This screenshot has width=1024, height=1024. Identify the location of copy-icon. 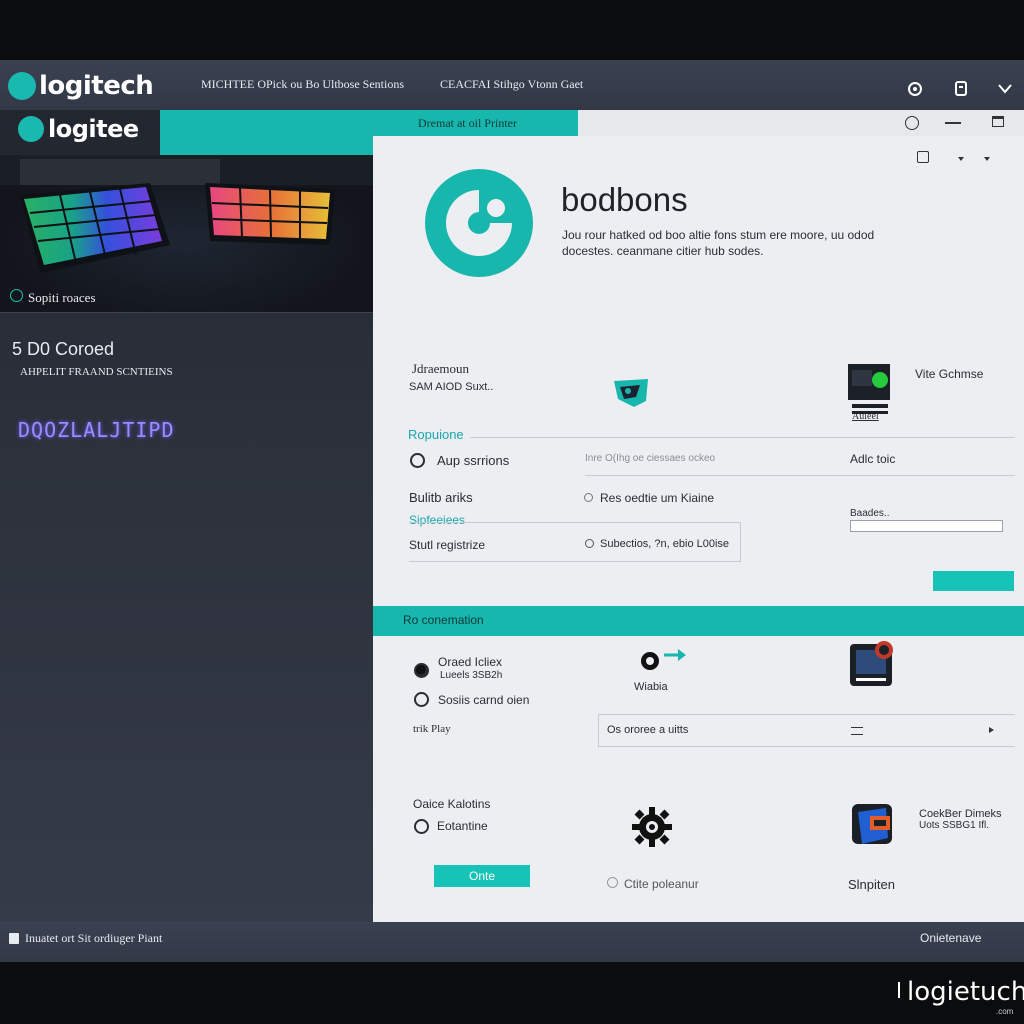
(961, 89).